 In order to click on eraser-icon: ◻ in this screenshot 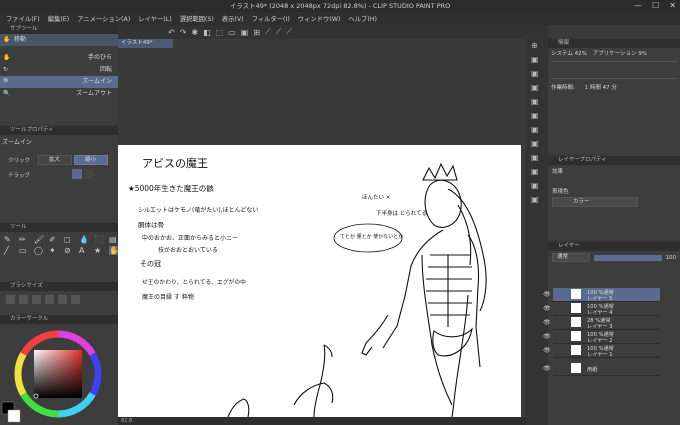, I will do `click(70, 239)`.